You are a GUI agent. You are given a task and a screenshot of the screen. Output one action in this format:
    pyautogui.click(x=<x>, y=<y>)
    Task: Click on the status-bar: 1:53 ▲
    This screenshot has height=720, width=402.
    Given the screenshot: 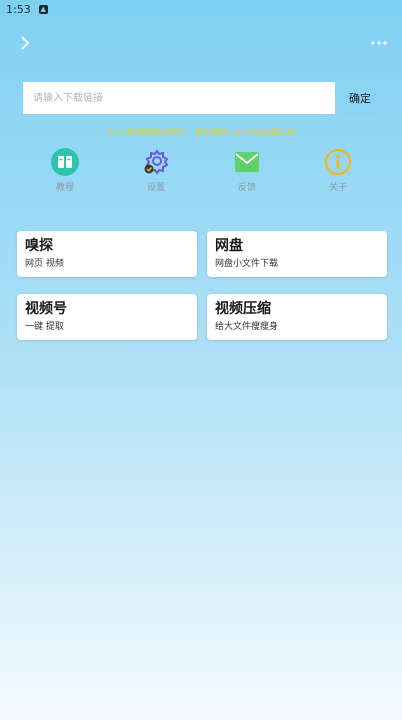 What is the action you would take?
    pyautogui.click(x=201, y=9)
    